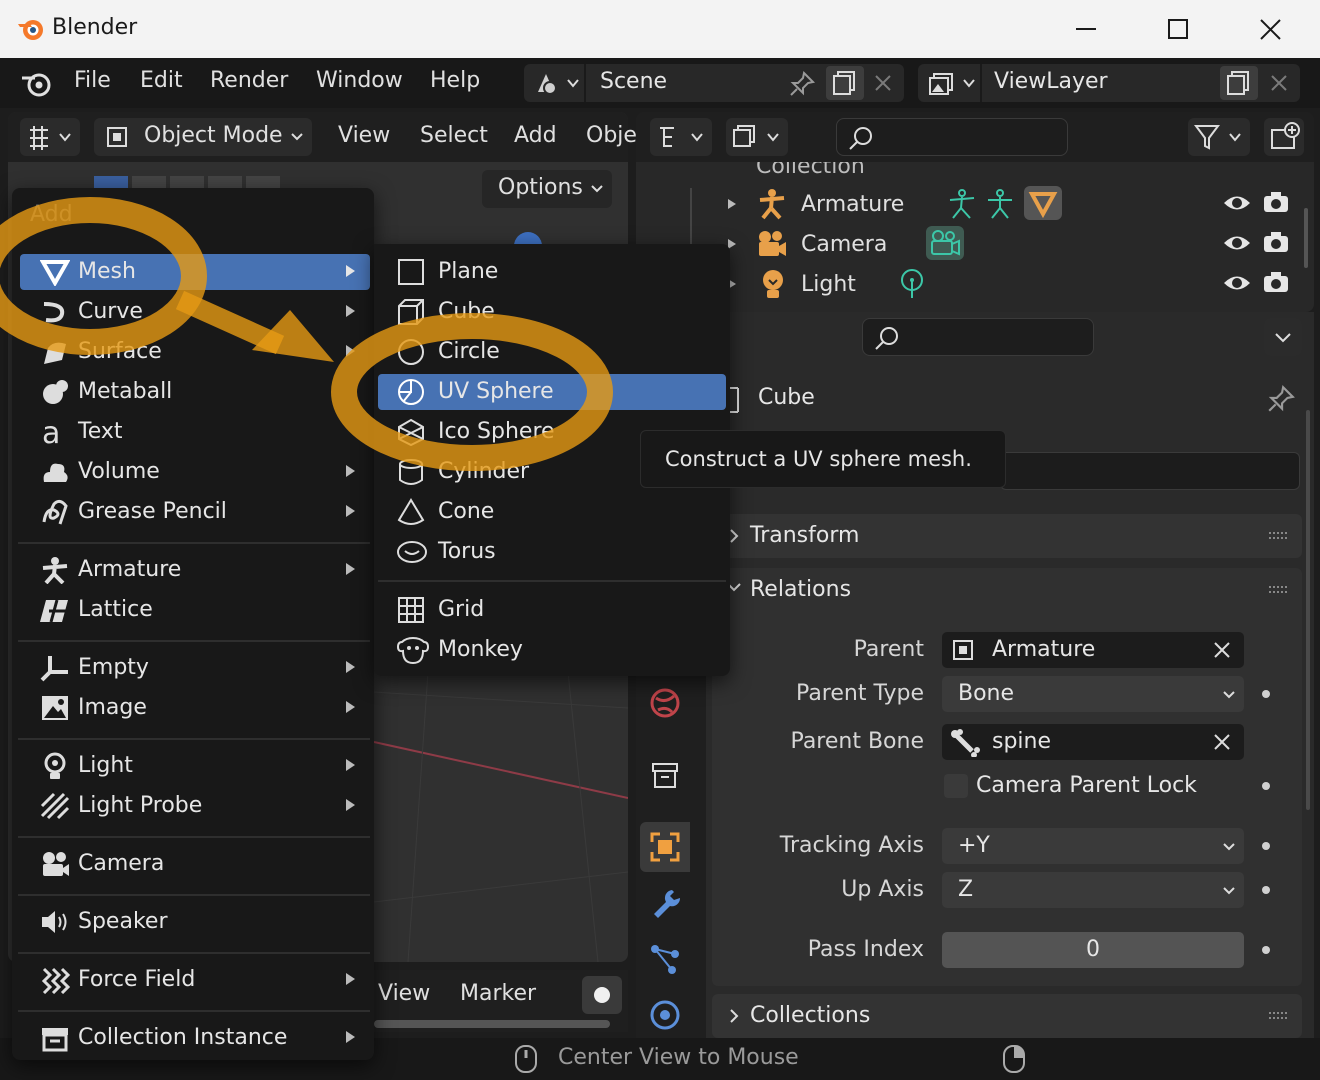 This screenshot has width=1320, height=1080. What do you see at coordinates (187, 180) in the screenshot?
I see `selection-mode-buttons` at bounding box center [187, 180].